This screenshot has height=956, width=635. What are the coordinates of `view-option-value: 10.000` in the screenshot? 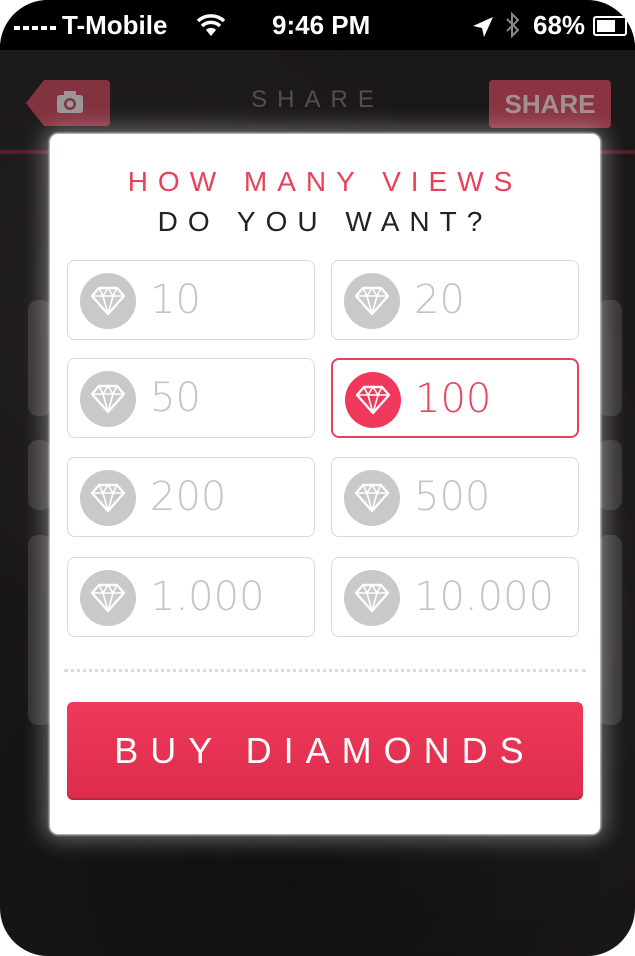 It's located at (484, 597).